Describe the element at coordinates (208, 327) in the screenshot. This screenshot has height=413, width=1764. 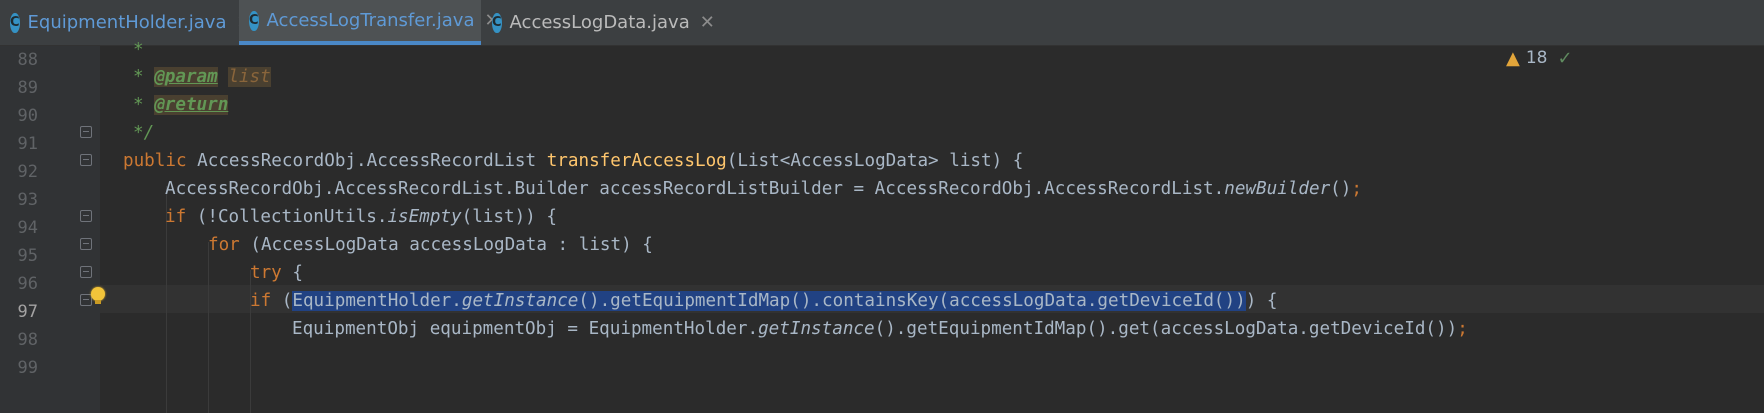
I see `indent-guide` at that location.